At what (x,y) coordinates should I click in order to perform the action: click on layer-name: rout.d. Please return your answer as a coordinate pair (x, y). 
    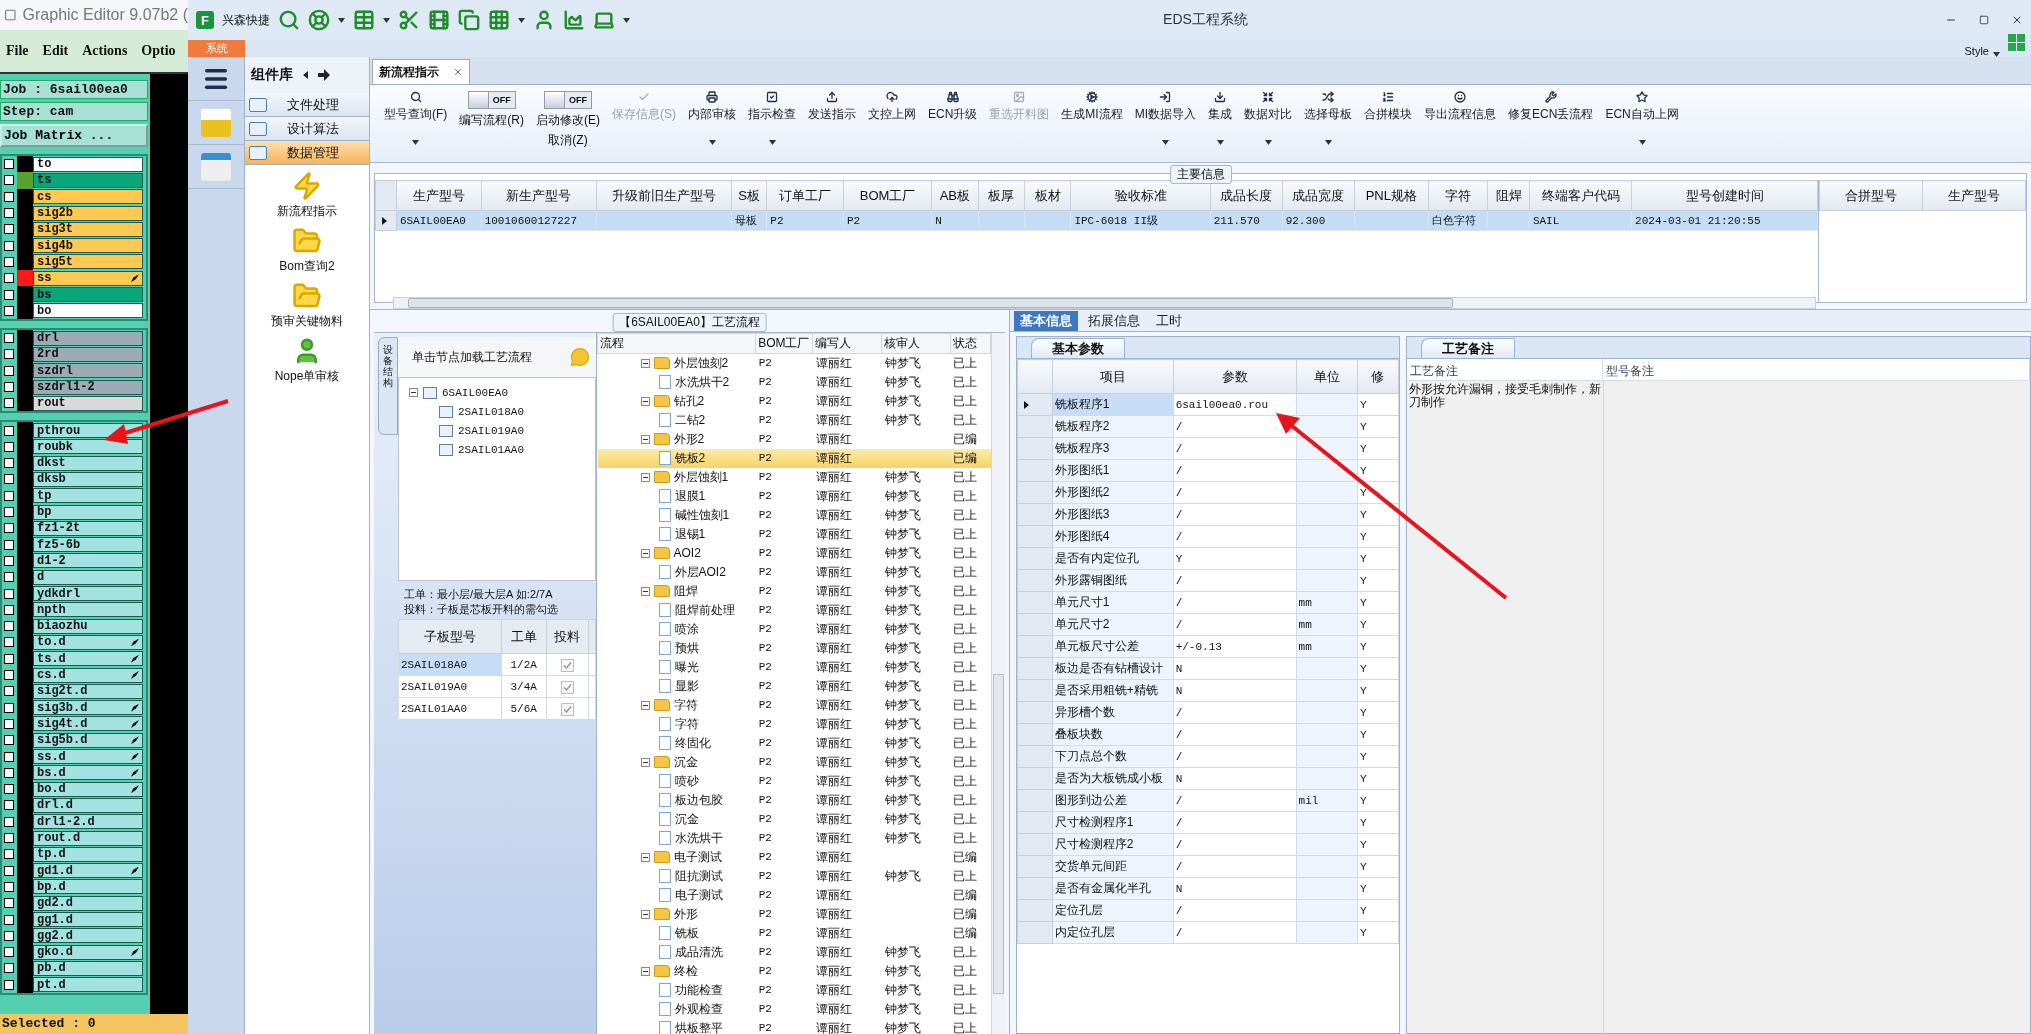
    Looking at the image, I should click on (88, 838).